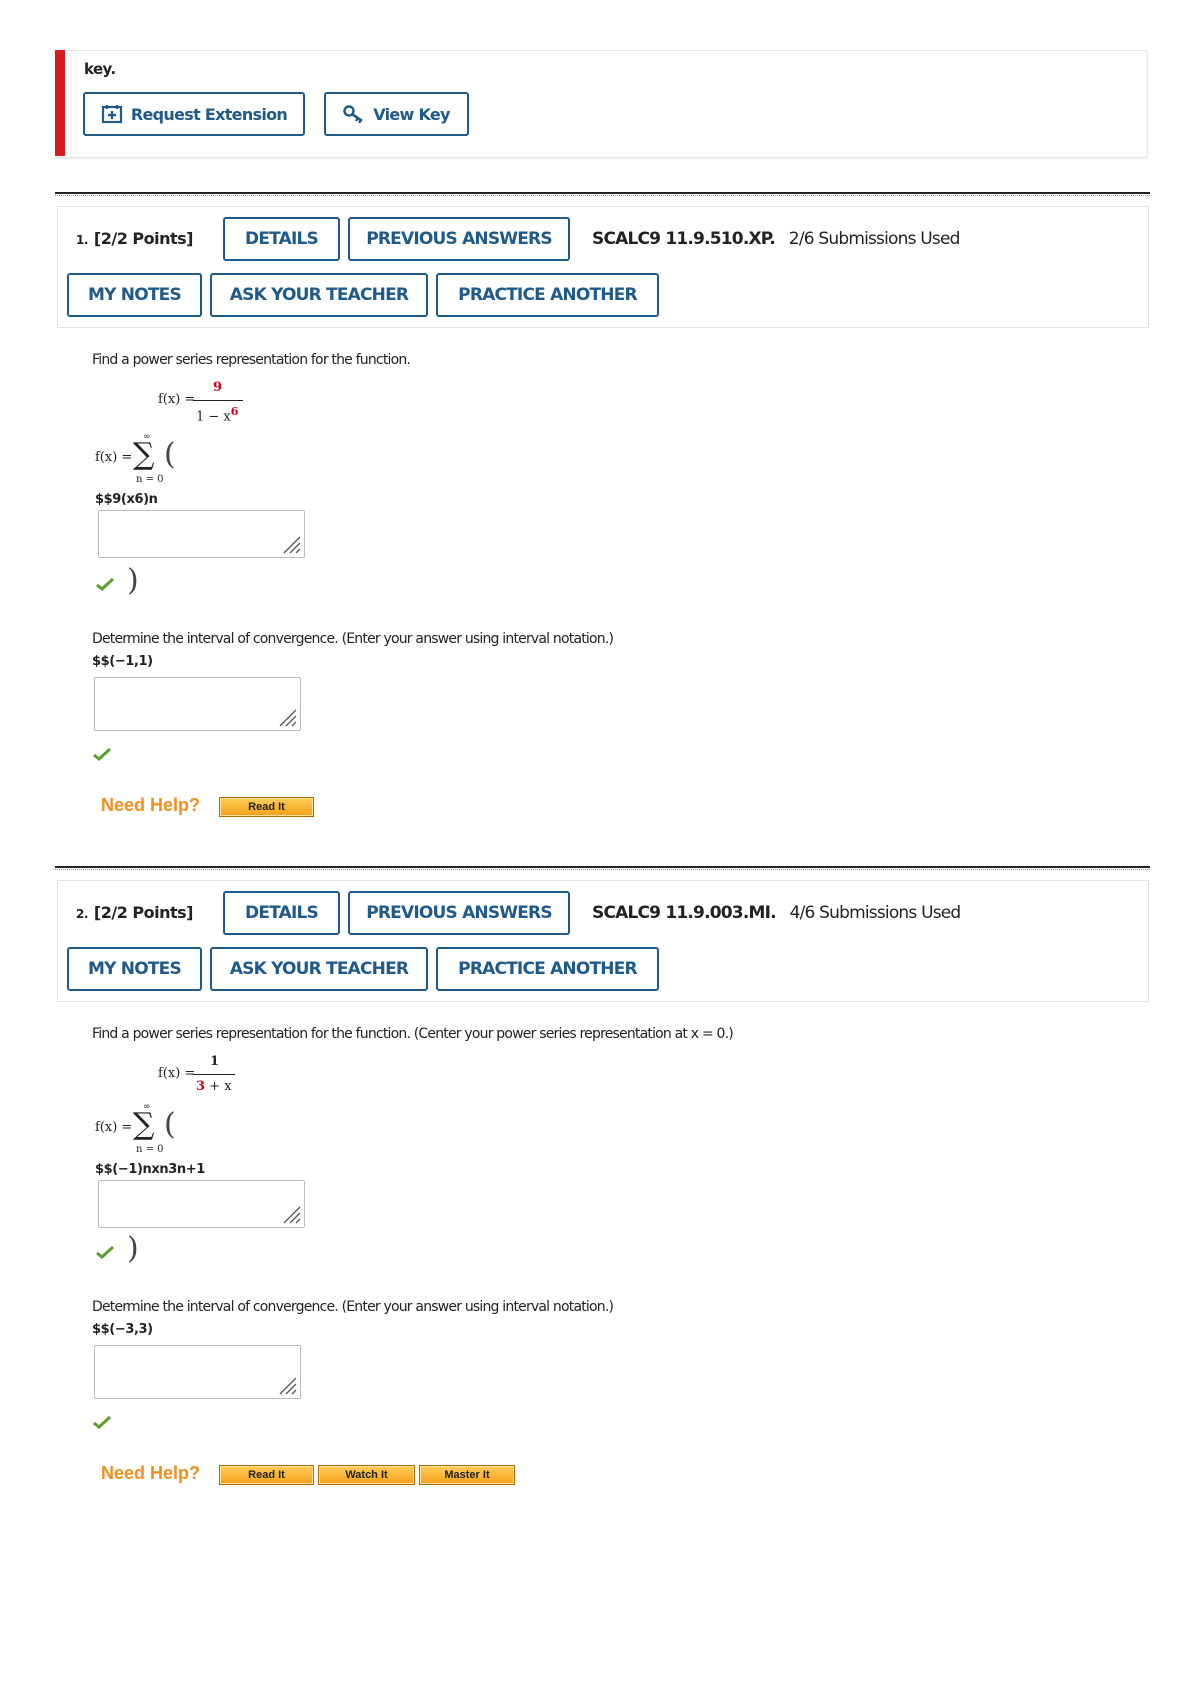 The height and width of the screenshot is (1698, 1200). What do you see at coordinates (353, 114) in the screenshot?
I see `key-icon` at bounding box center [353, 114].